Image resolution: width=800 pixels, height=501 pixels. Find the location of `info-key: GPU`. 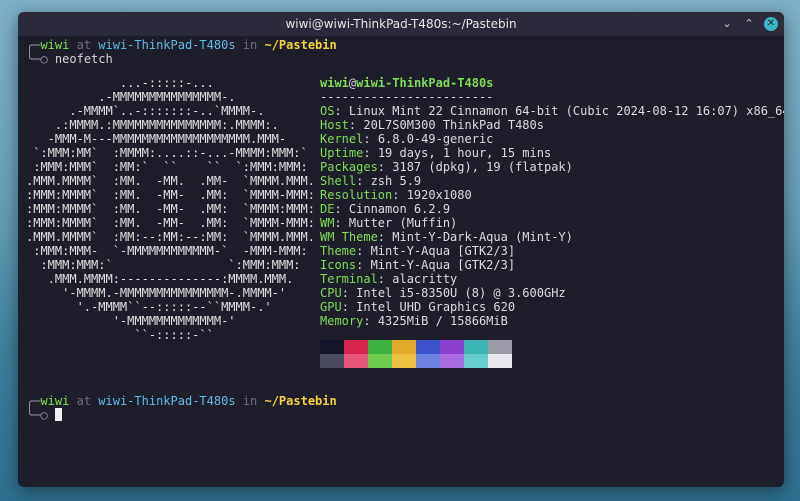

info-key: GPU is located at coordinates (331, 307).